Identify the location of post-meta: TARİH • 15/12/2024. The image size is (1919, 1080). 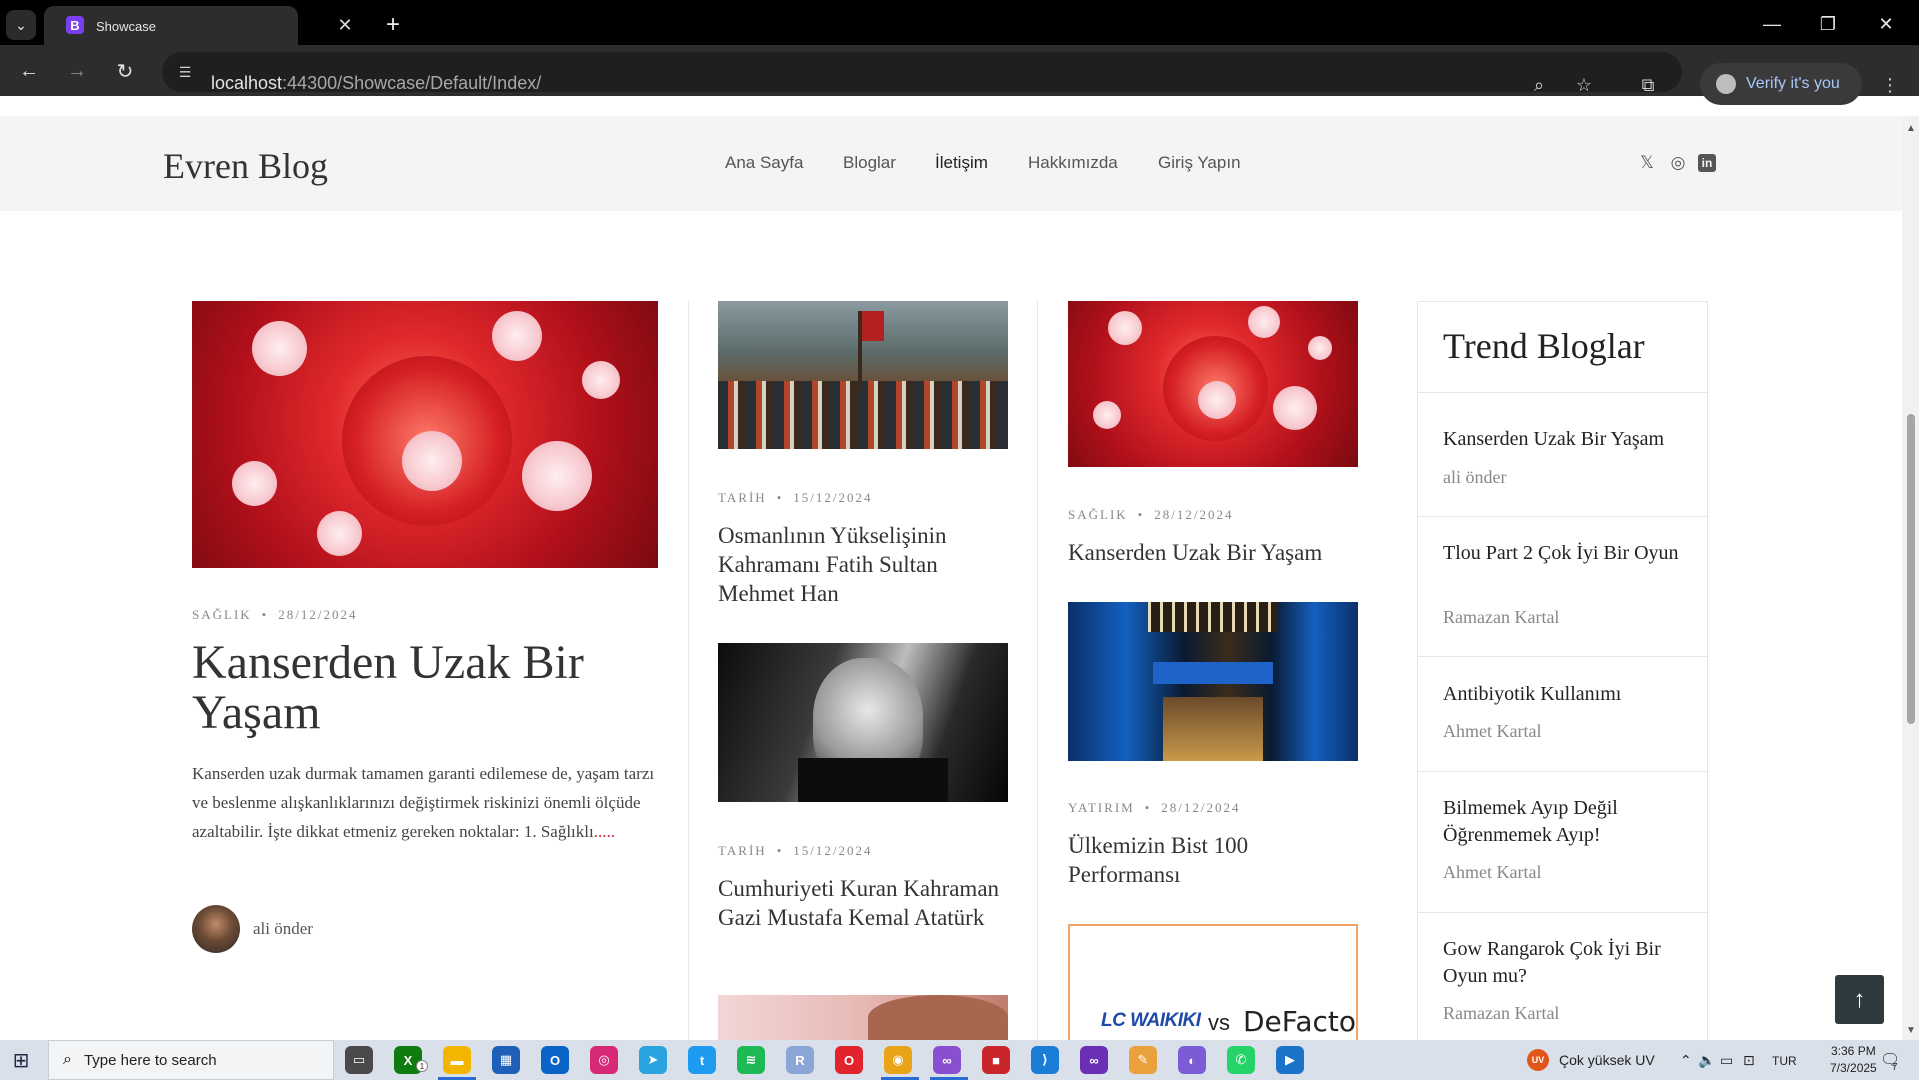
(795, 497).